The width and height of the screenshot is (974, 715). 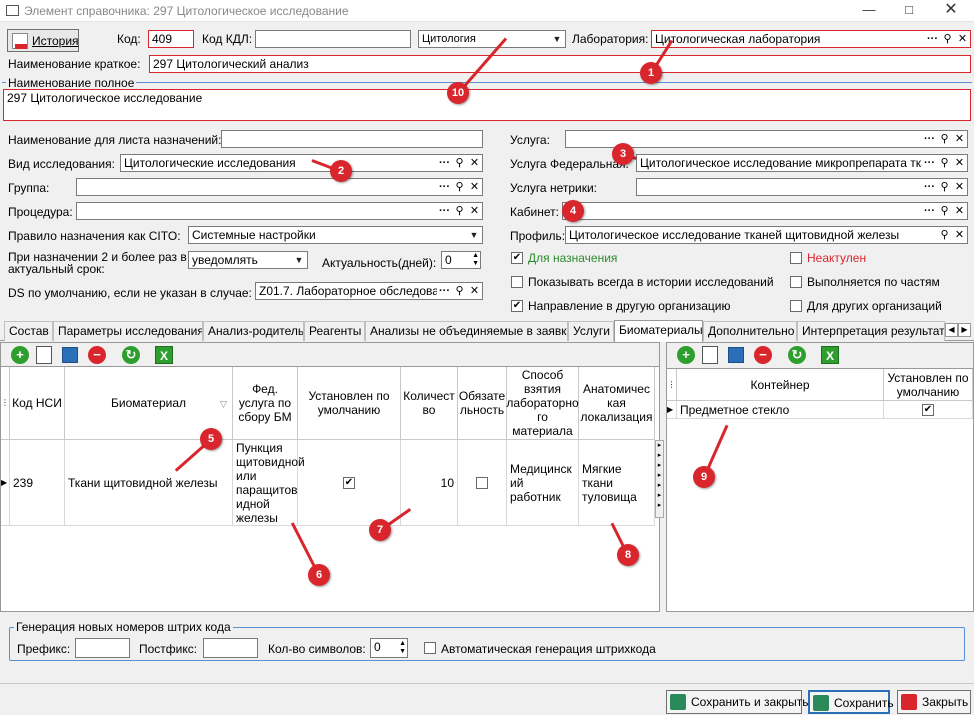 What do you see at coordinates (851, 702) in the screenshot?
I see `save-button: Сохранить` at bounding box center [851, 702].